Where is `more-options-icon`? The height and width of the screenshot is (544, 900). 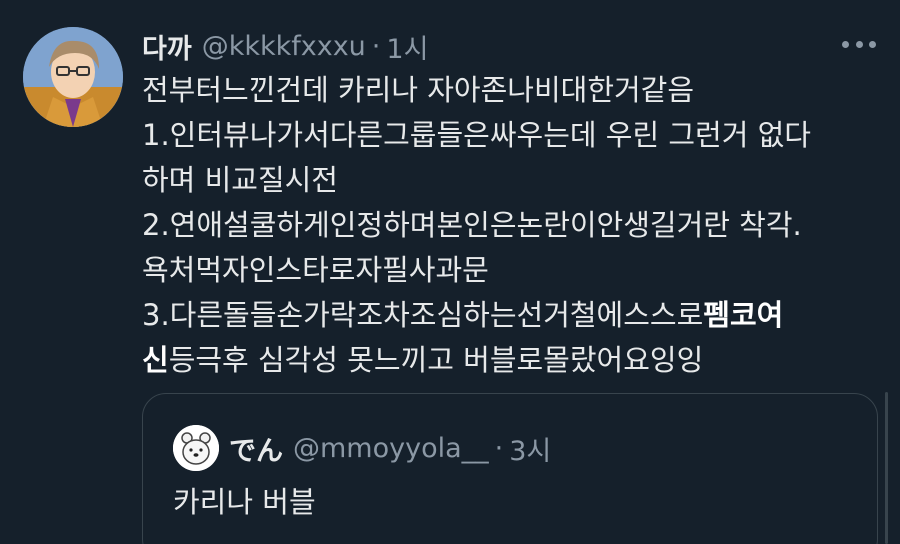 more-options-icon is located at coordinates (859, 44).